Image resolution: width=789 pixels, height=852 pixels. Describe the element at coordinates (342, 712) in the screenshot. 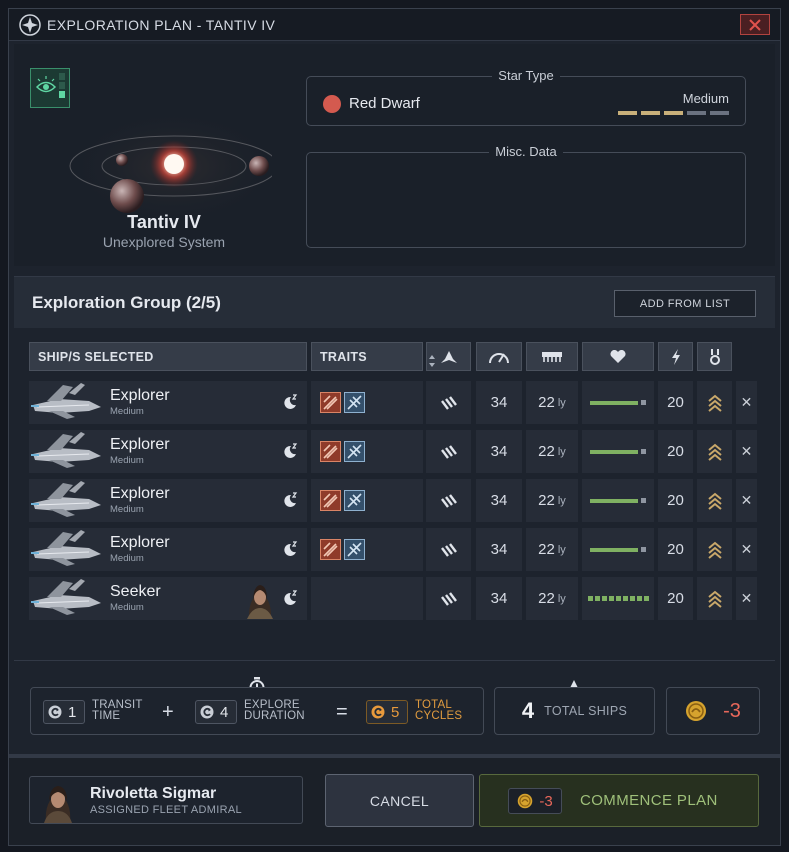

I see `equals-sign: =` at that location.